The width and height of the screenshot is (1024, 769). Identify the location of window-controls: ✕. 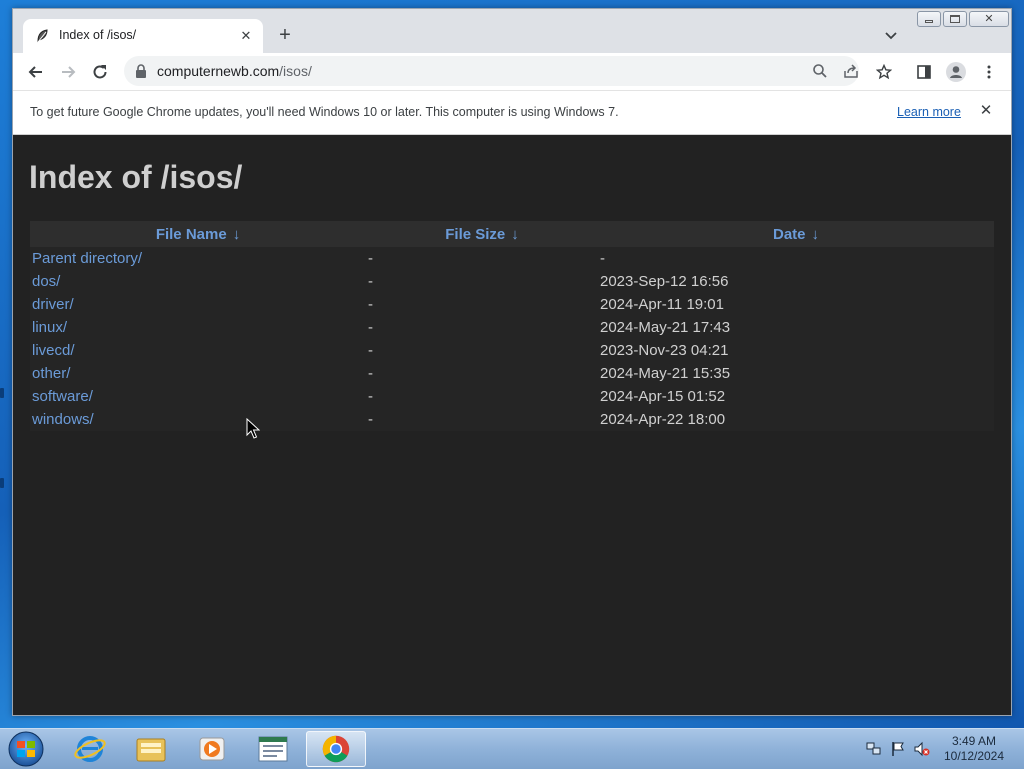
(963, 20).